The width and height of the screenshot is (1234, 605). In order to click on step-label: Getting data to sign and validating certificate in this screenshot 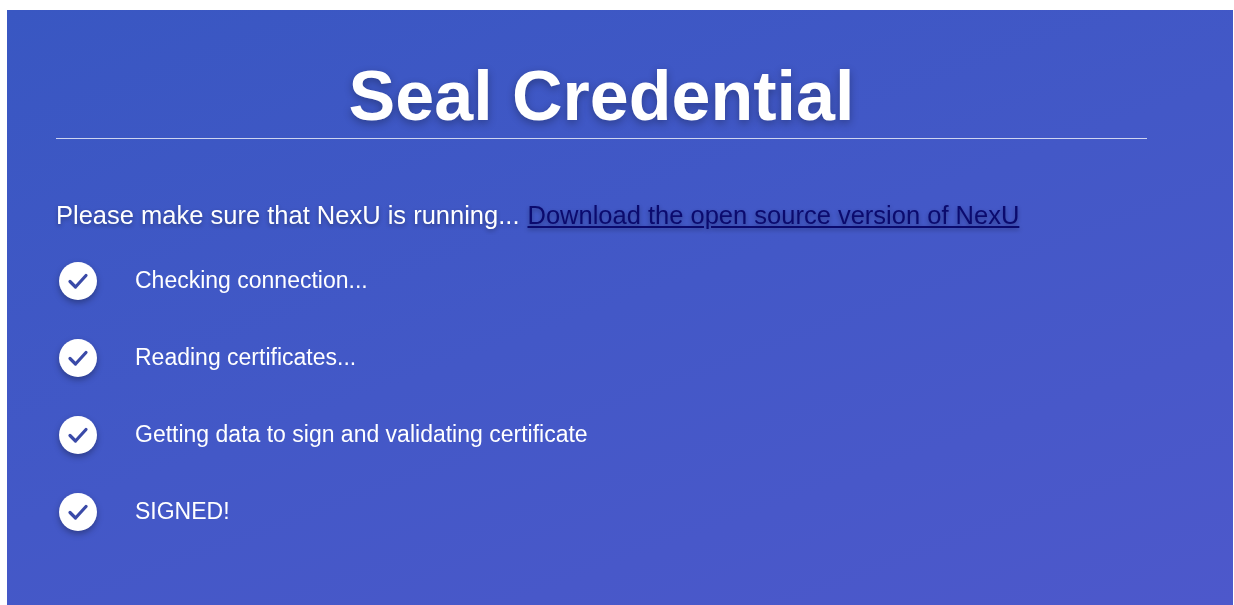, I will do `click(361, 434)`.